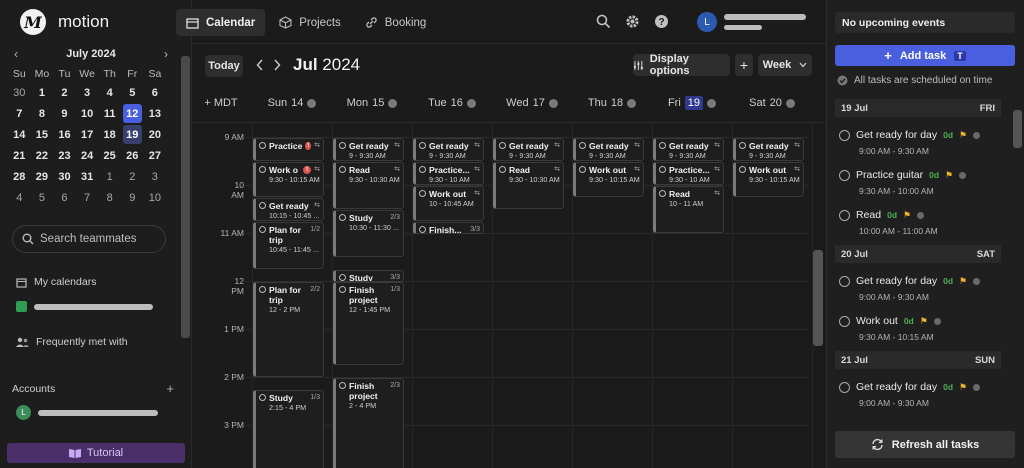 This screenshot has width=1024, height=468. What do you see at coordinates (528, 185) in the screenshot?
I see `calendar-event: Read ⇆ 9:30 - 10:30 AM` at bounding box center [528, 185].